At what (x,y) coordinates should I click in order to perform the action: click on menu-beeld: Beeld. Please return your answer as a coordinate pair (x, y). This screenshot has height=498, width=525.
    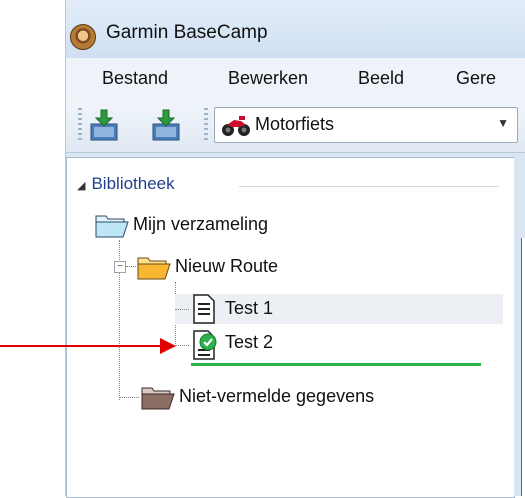
    Looking at the image, I should click on (381, 78).